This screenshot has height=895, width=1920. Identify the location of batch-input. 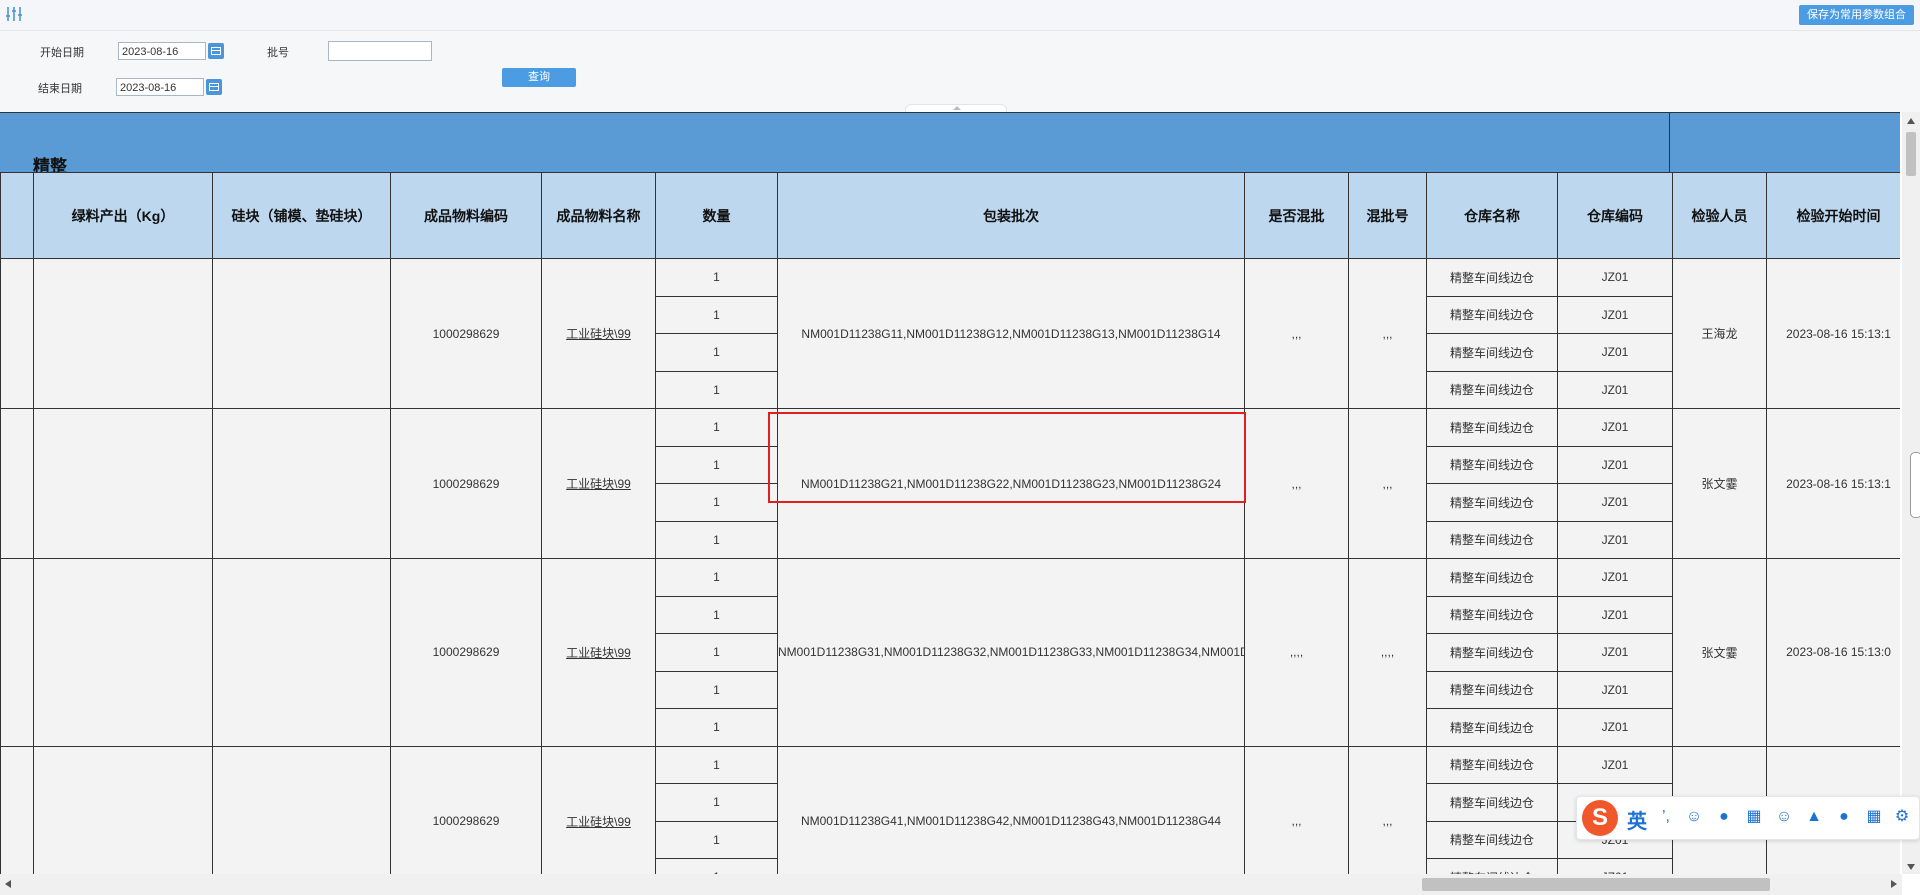
(380, 51).